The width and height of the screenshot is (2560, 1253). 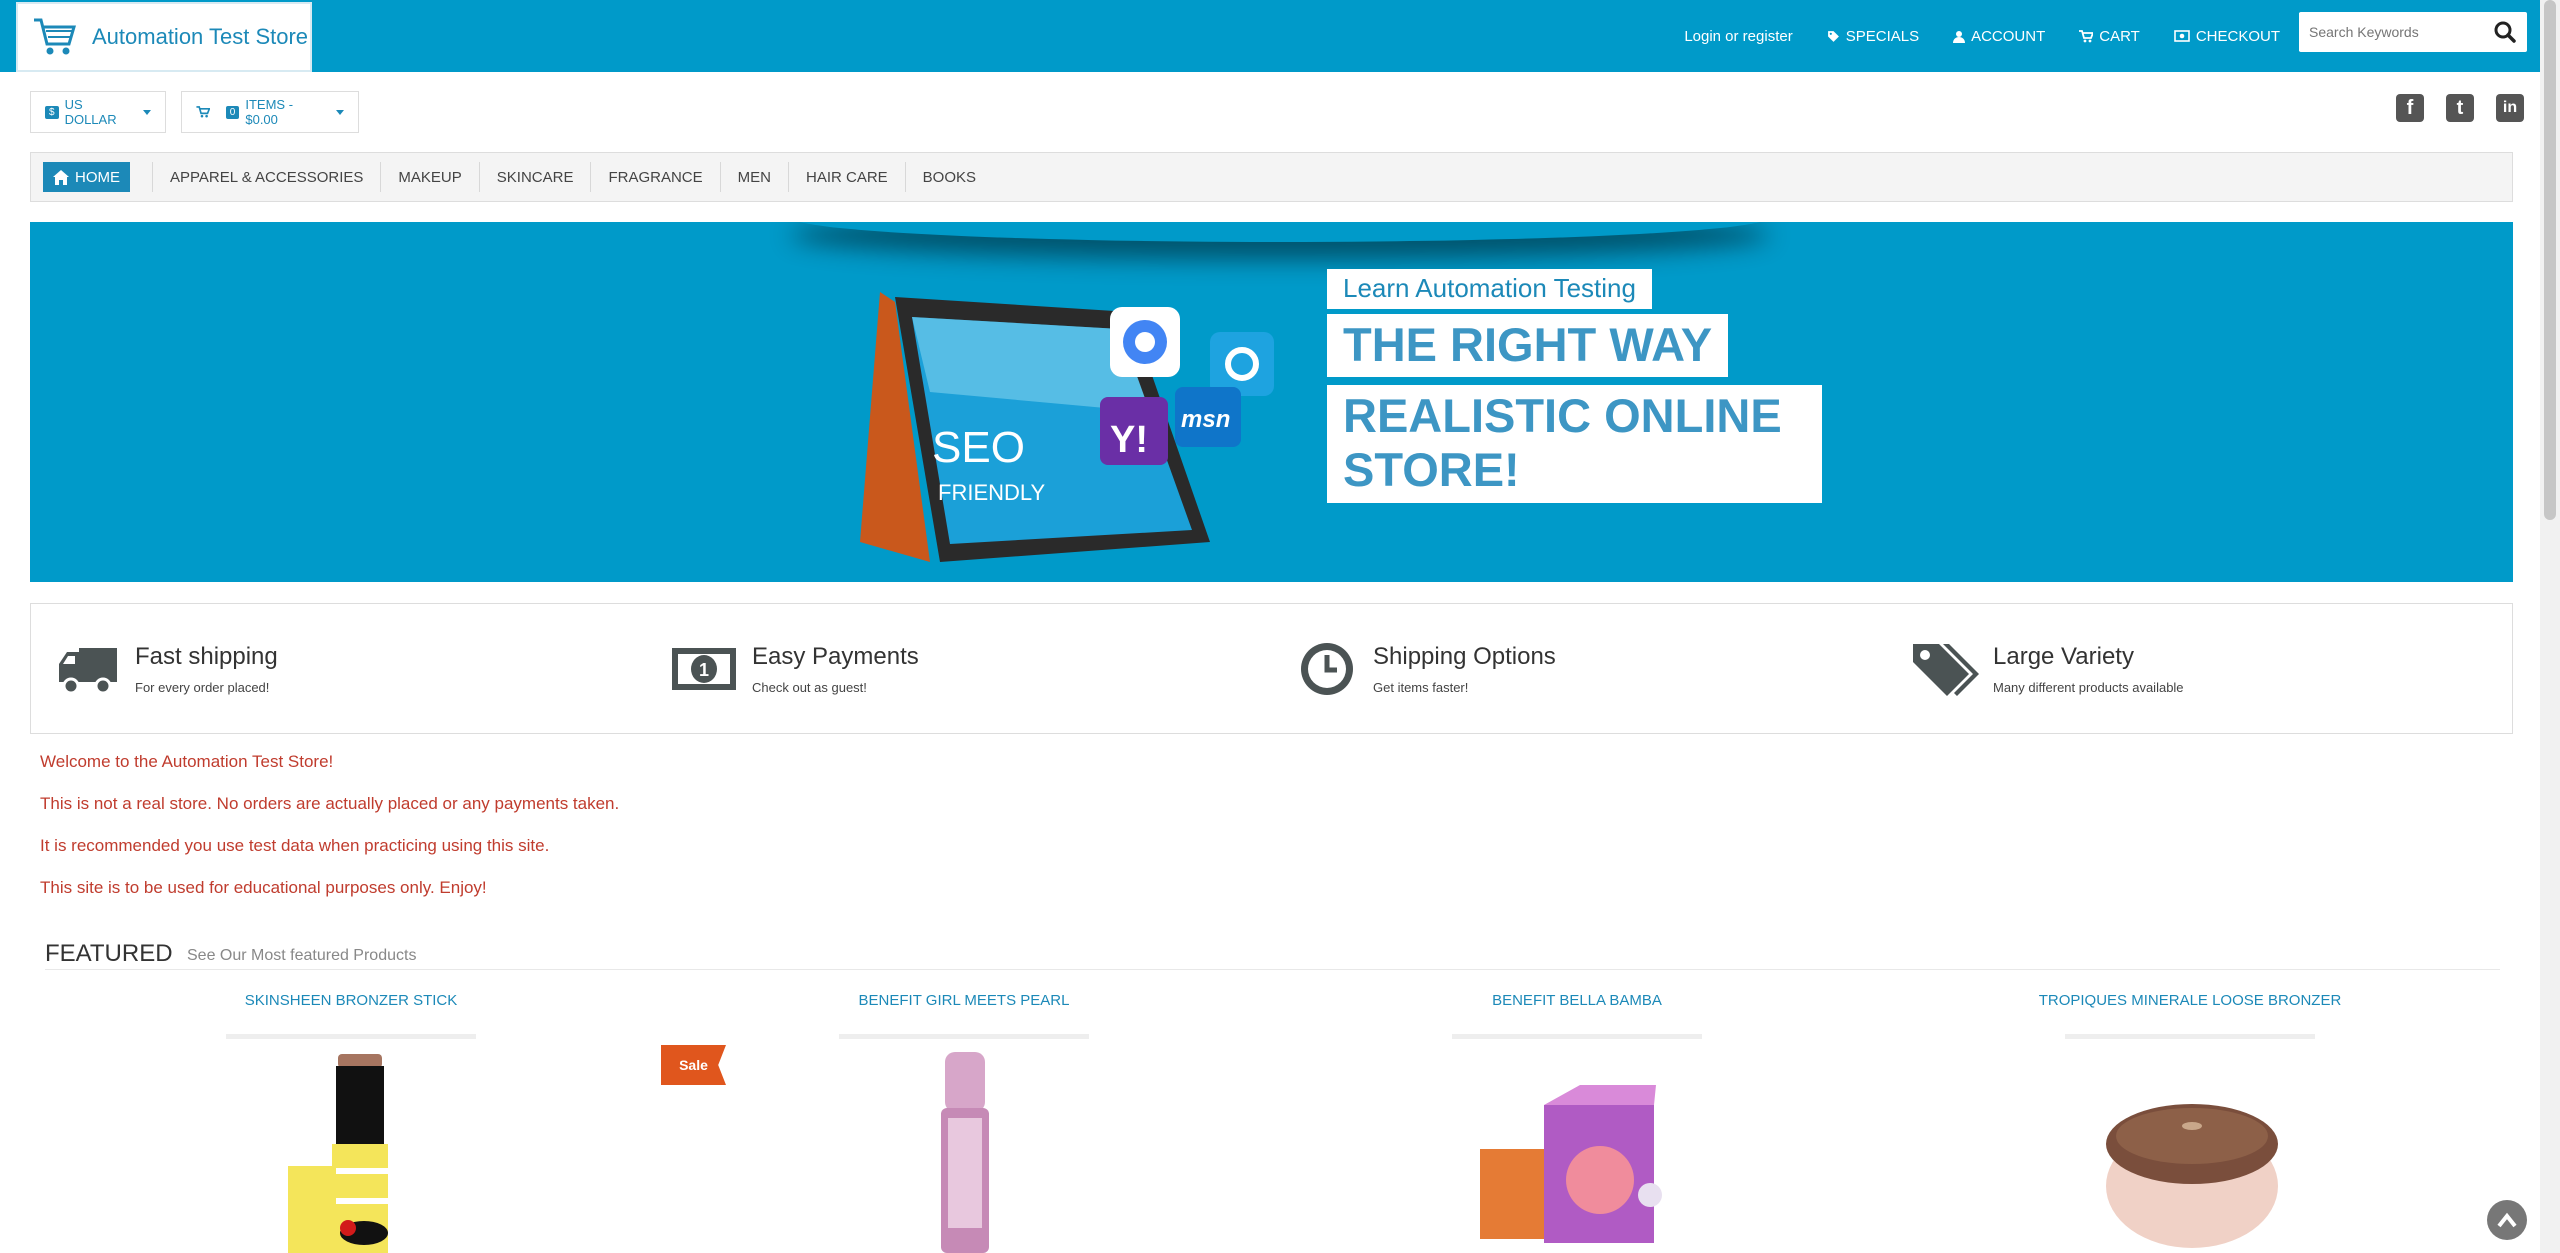 What do you see at coordinates (302, 955) in the screenshot?
I see `featured-subheading: See Our Most featured Products` at bounding box center [302, 955].